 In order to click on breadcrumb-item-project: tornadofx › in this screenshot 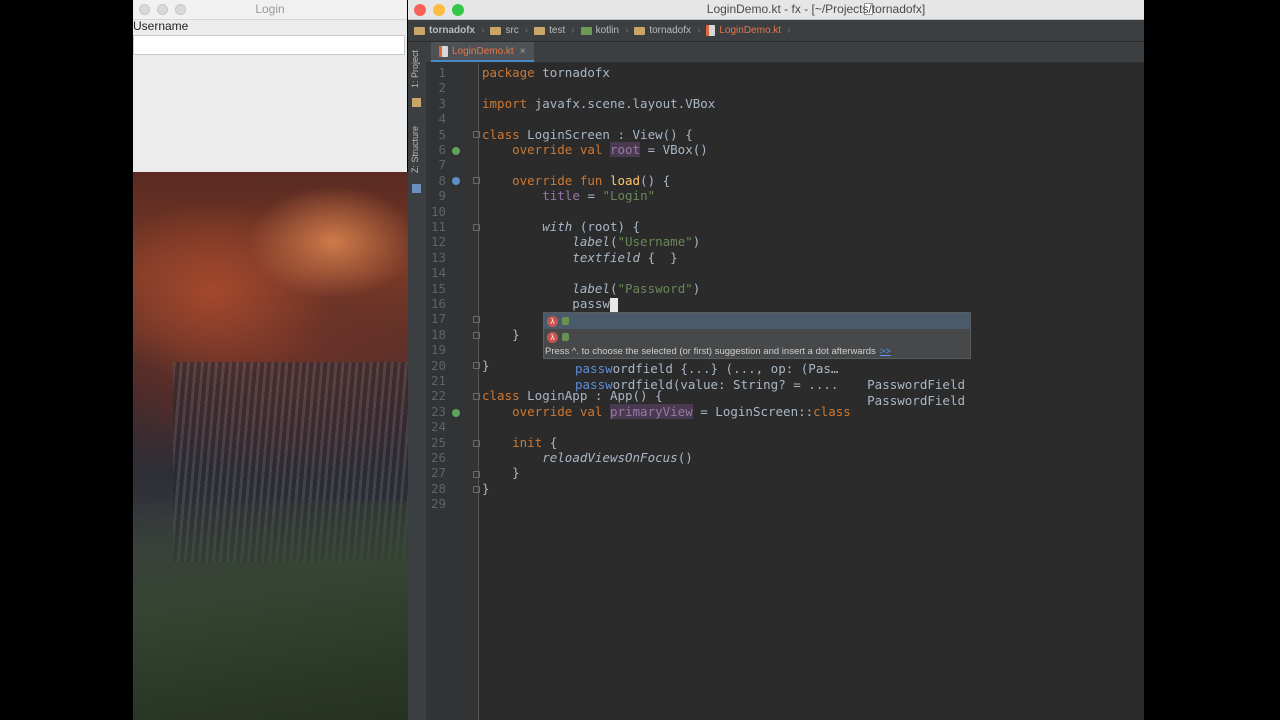, I will do `click(449, 30)`.